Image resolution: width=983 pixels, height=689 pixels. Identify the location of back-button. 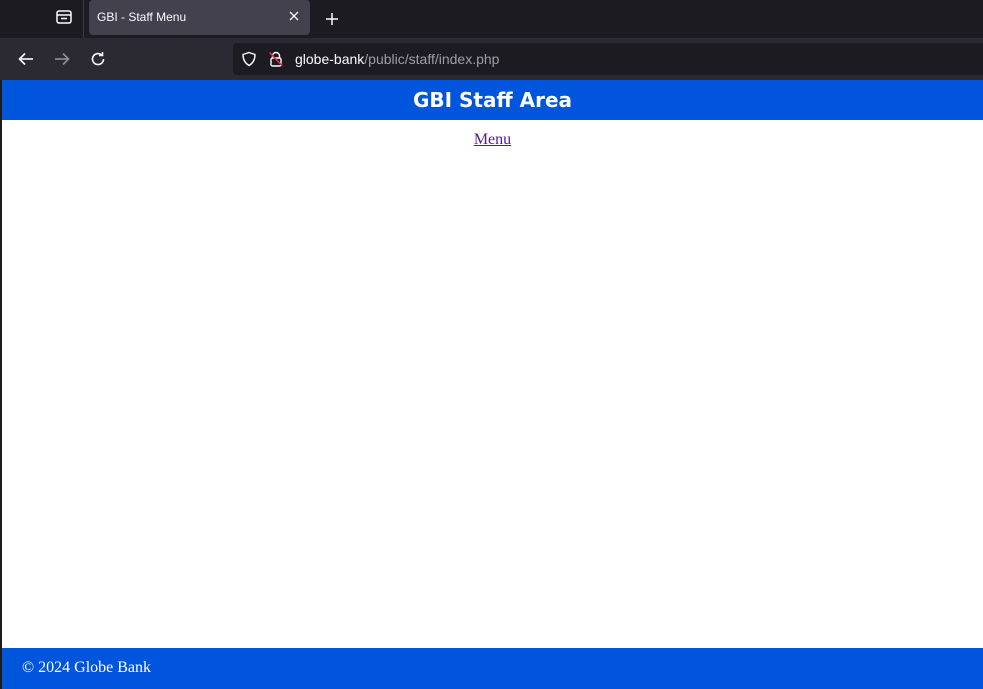
(26, 59).